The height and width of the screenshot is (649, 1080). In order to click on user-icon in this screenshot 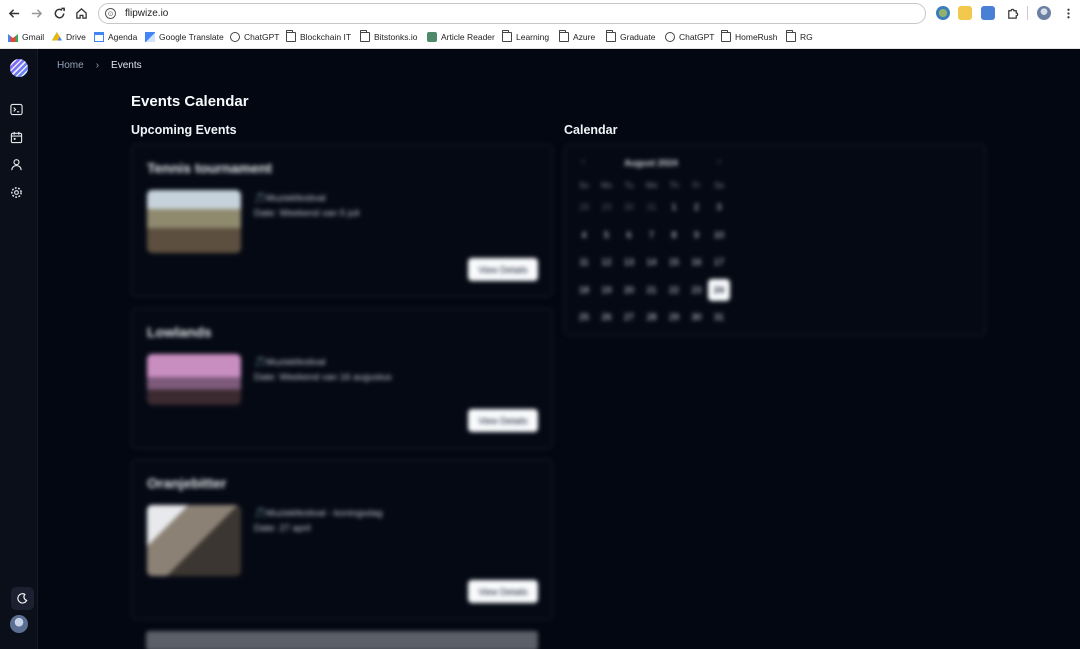, I will do `click(16, 164)`.